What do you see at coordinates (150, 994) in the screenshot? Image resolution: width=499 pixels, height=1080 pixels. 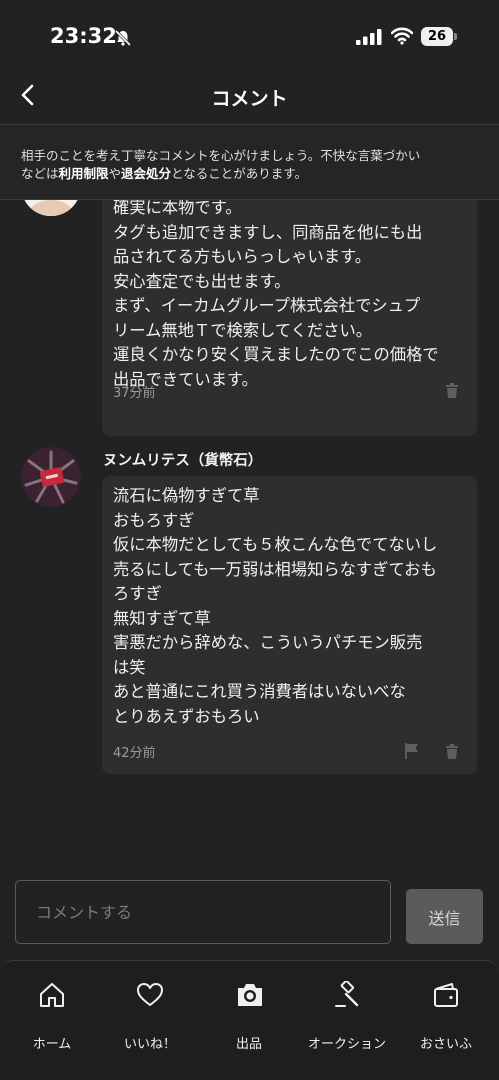 I see `heart-icon` at bounding box center [150, 994].